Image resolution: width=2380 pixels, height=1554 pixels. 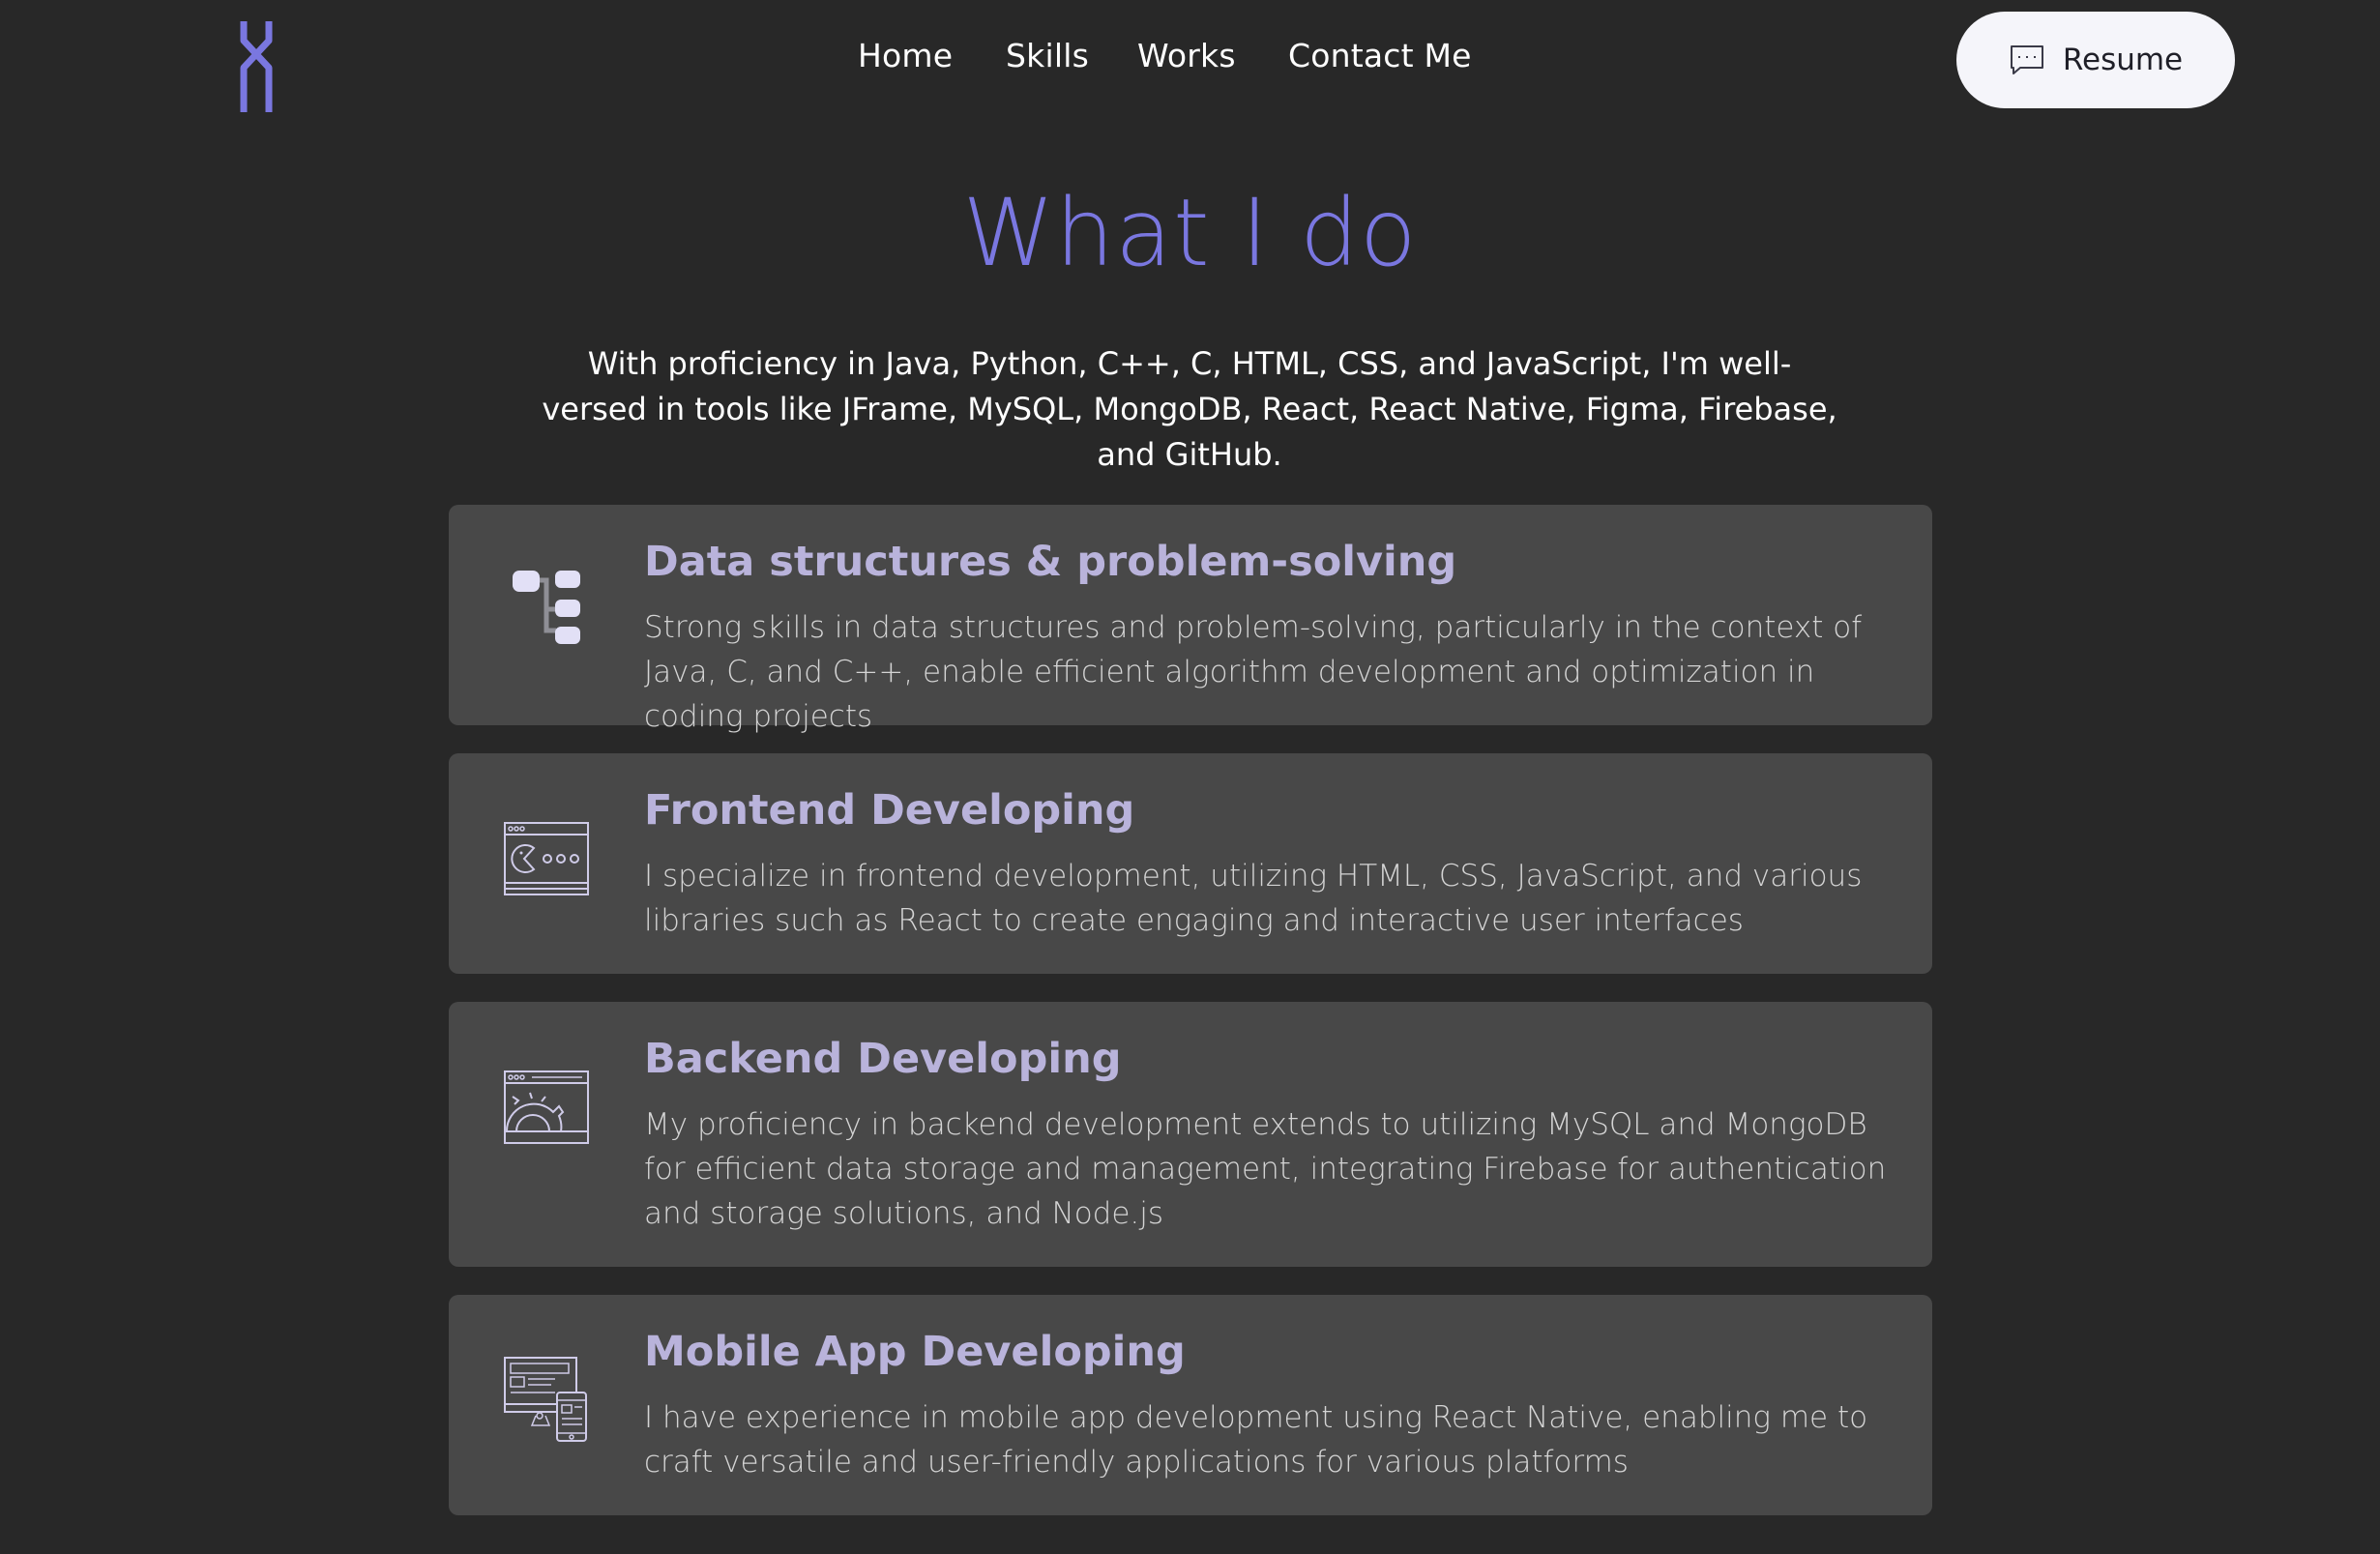 What do you see at coordinates (2027, 59) in the screenshot?
I see `message-icon` at bounding box center [2027, 59].